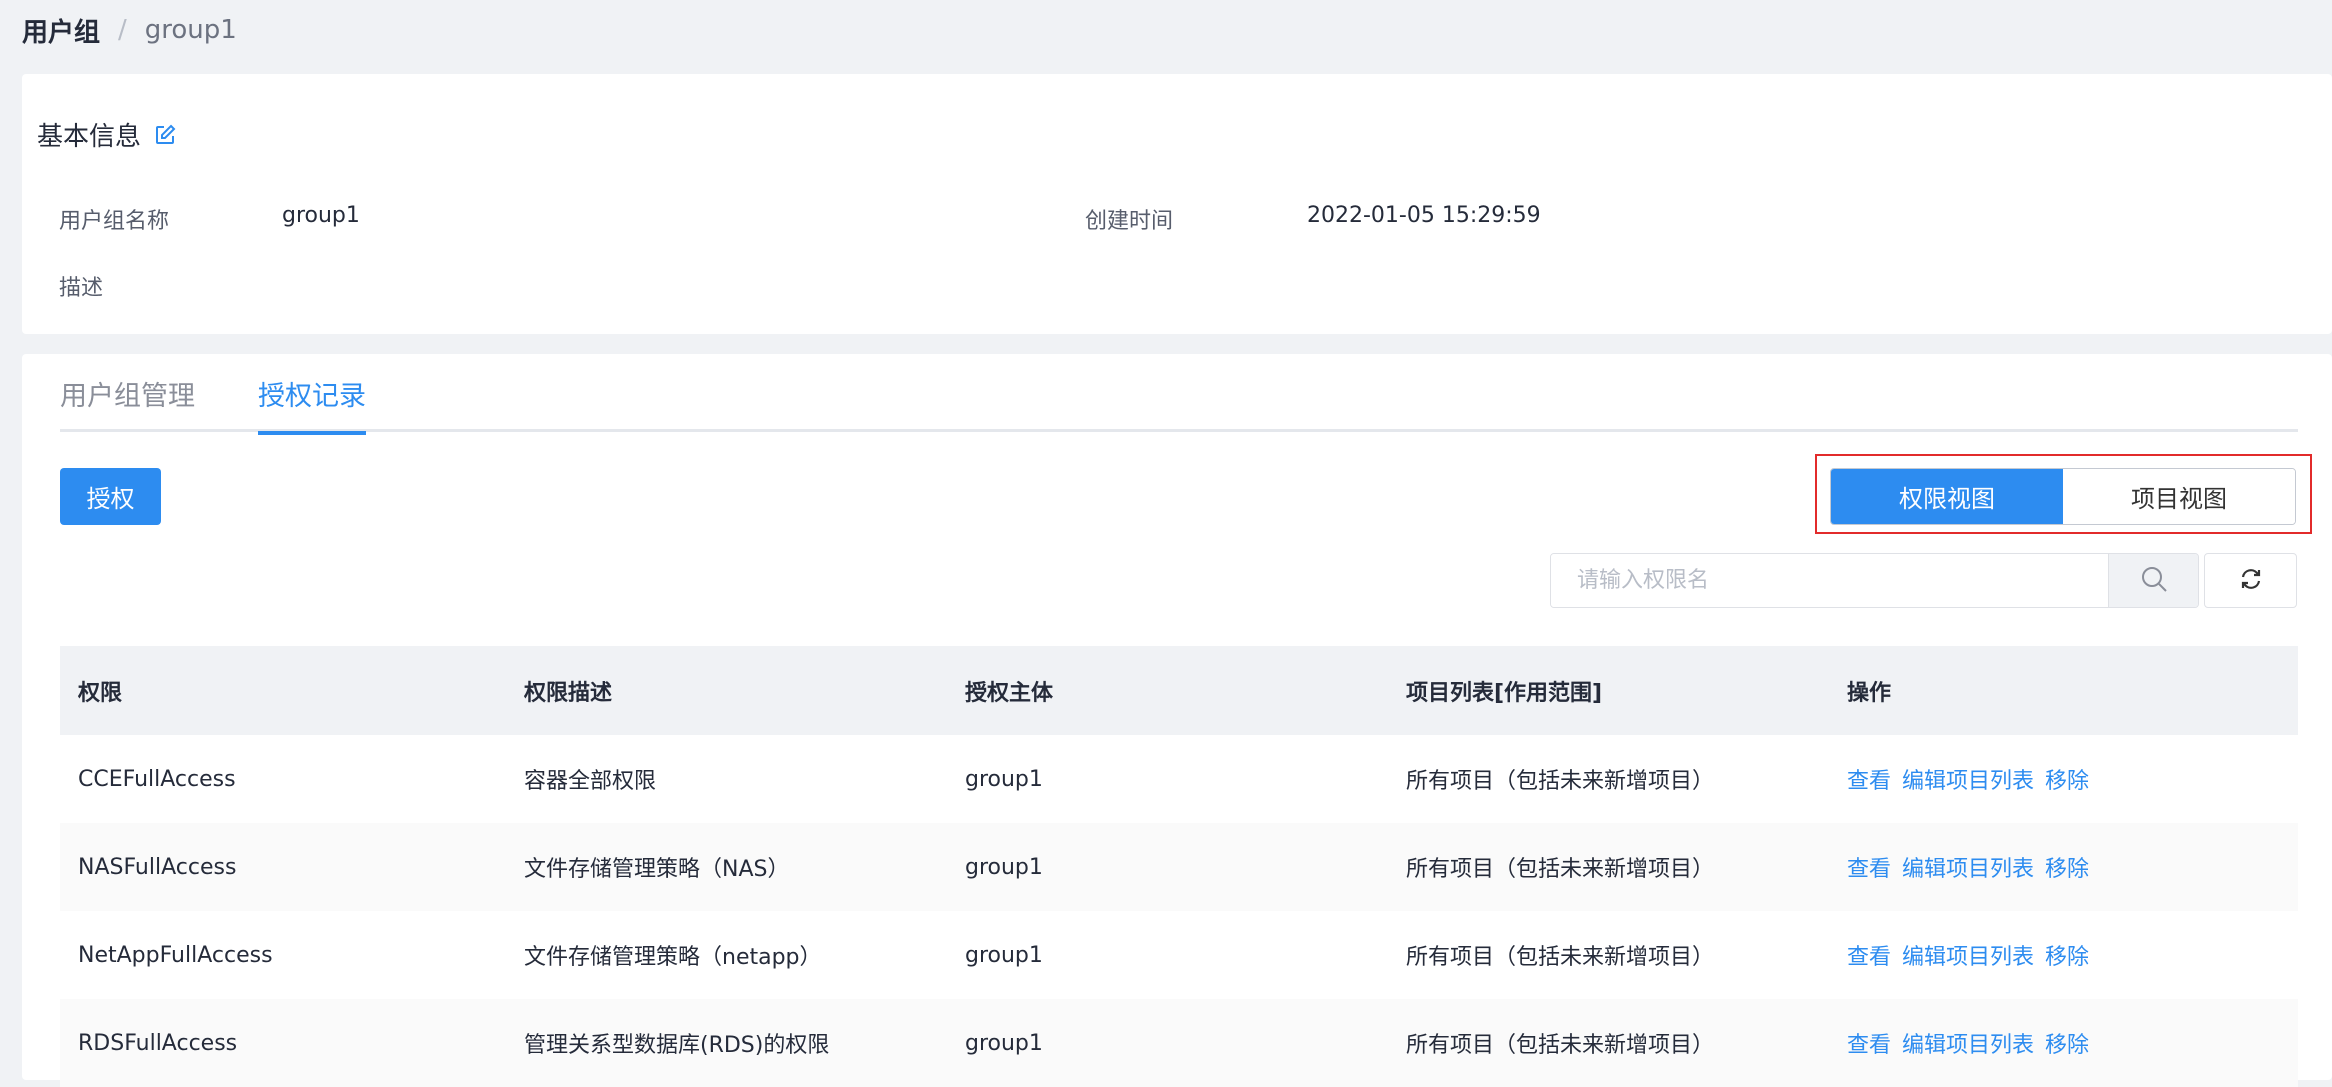 The width and height of the screenshot is (2332, 1087). I want to click on view-switch: 权限视图 项目视图, so click(2063, 496).